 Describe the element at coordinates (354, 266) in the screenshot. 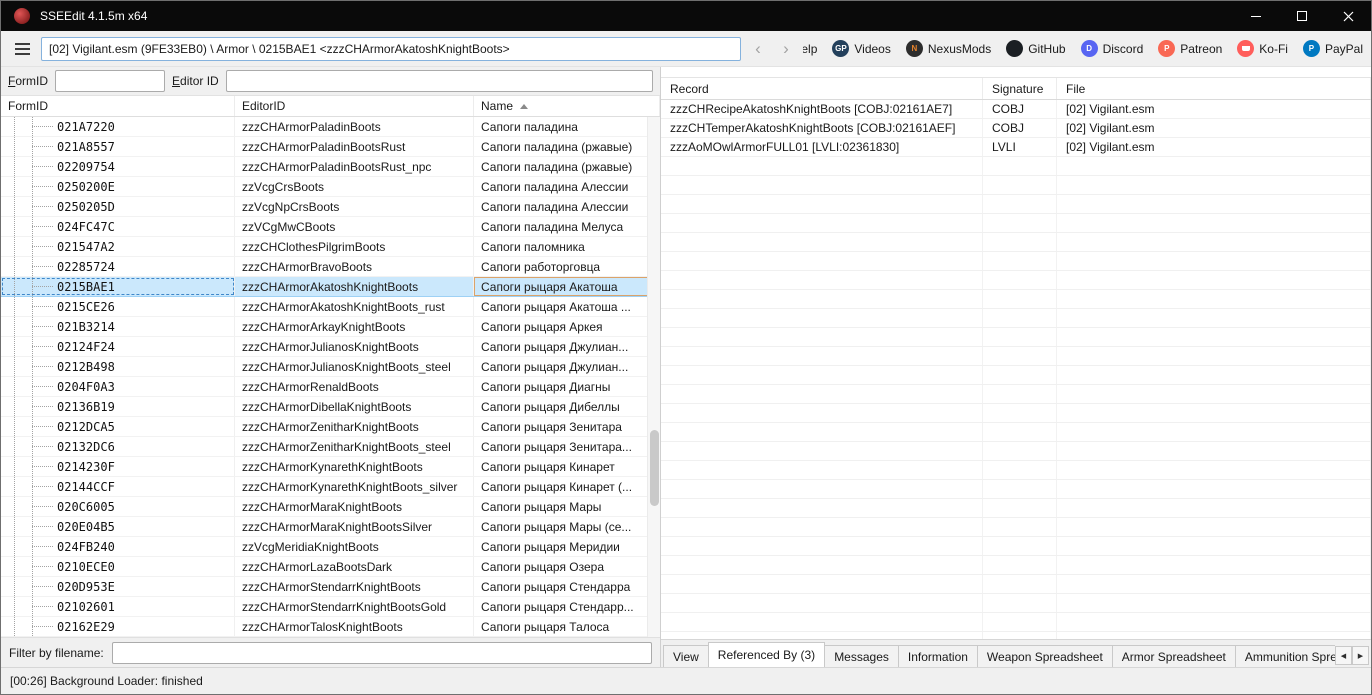

I see `cell-editorid: zzzCHArmorBravoBoots` at that location.